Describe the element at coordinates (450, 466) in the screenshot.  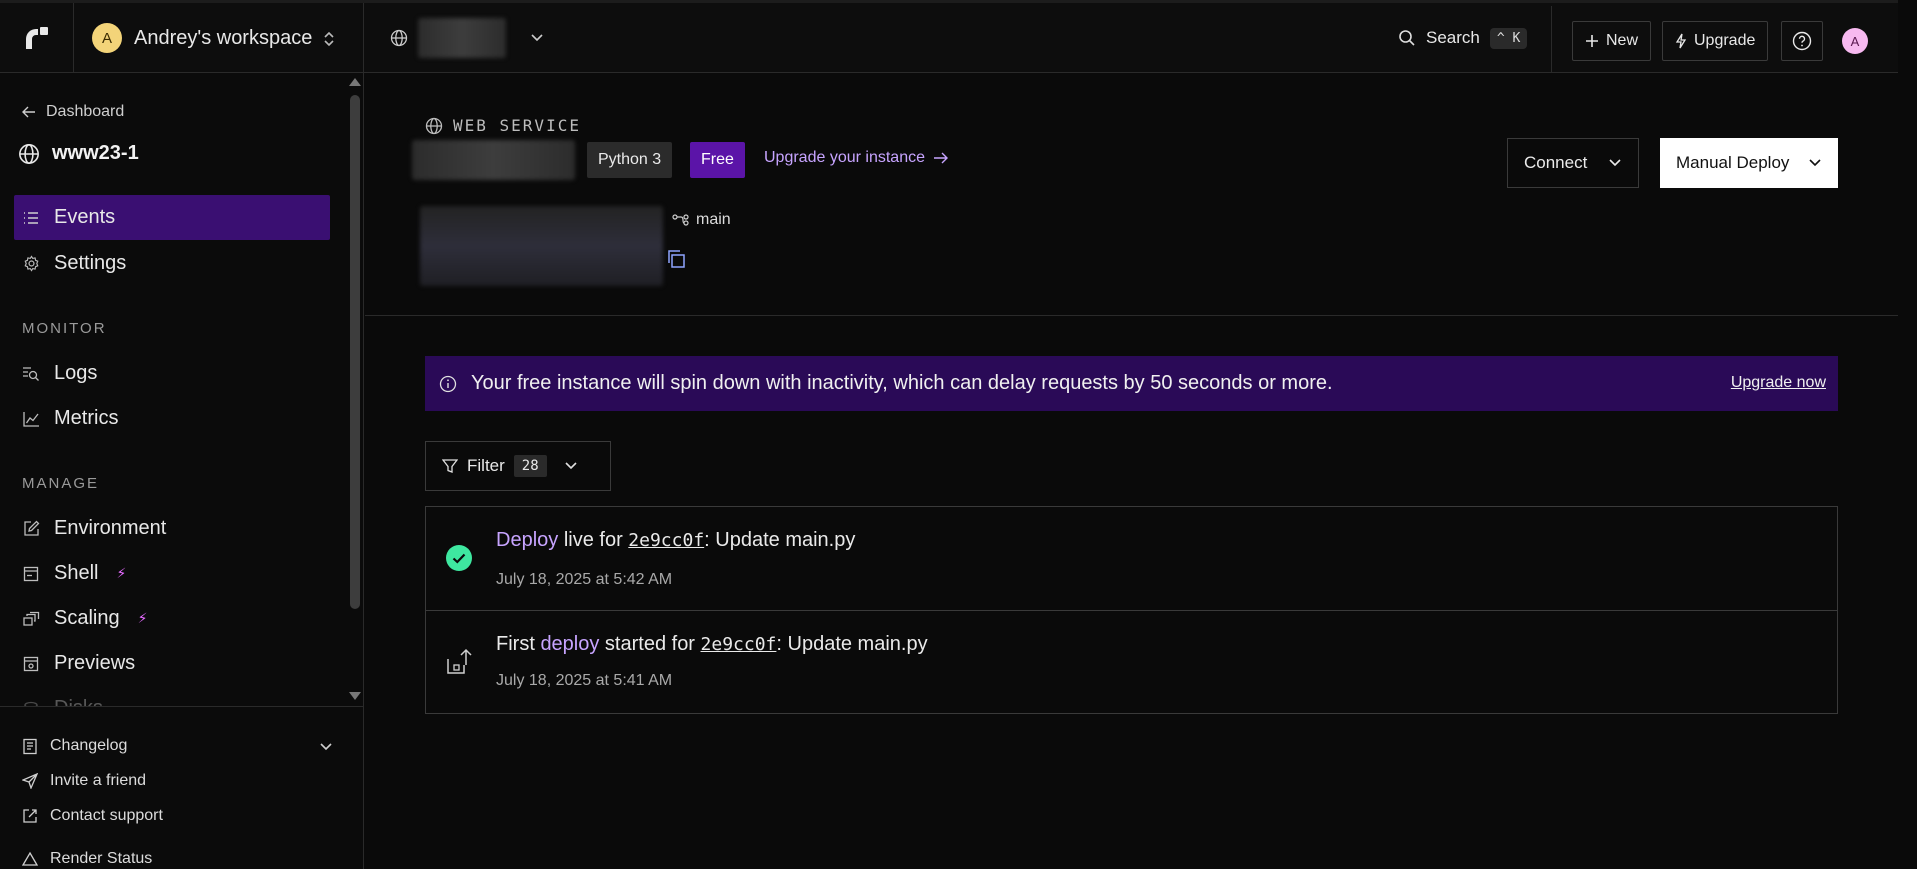
I see `filter-icon` at that location.